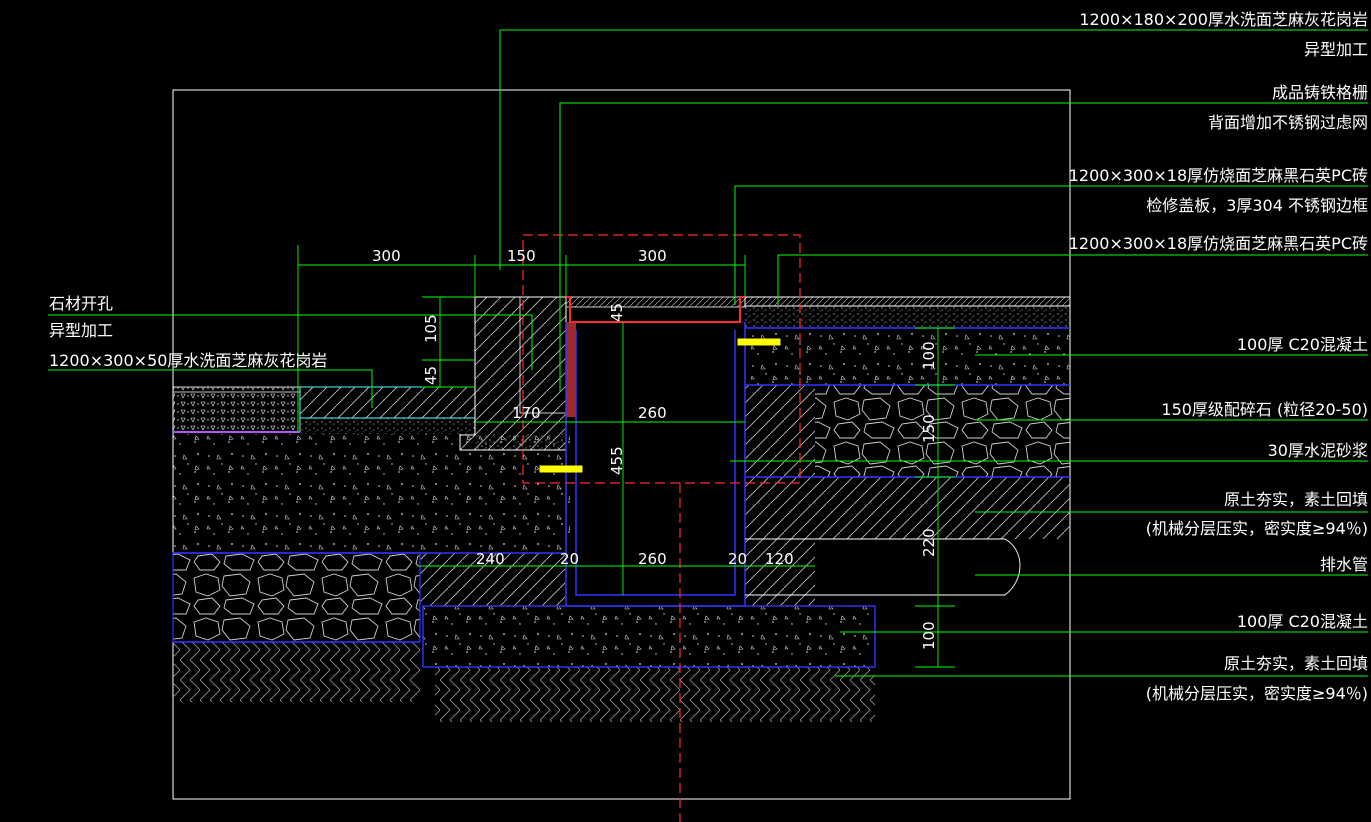 This screenshot has height=822, width=1371. I want to click on flowerbed-left, so click(236, 409).